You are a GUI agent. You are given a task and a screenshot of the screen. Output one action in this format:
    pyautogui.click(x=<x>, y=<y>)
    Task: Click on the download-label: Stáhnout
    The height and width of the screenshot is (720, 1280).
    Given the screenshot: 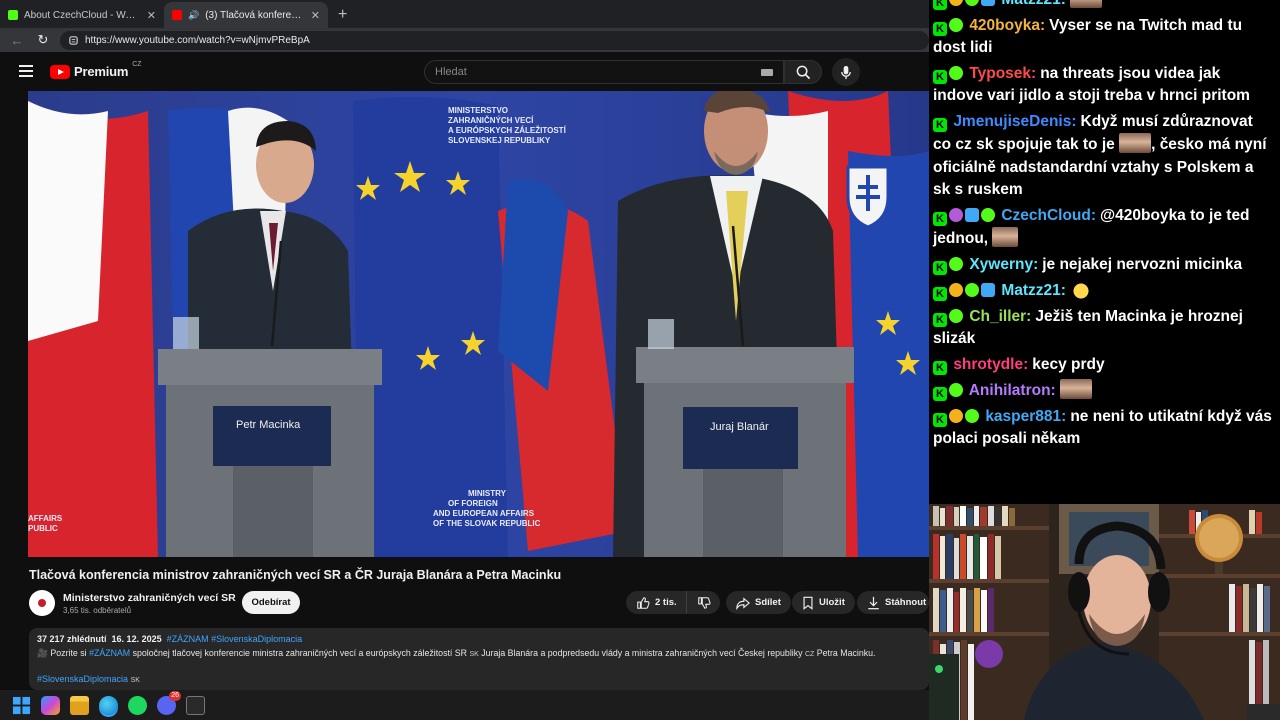 What is the action you would take?
    pyautogui.click(x=906, y=602)
    